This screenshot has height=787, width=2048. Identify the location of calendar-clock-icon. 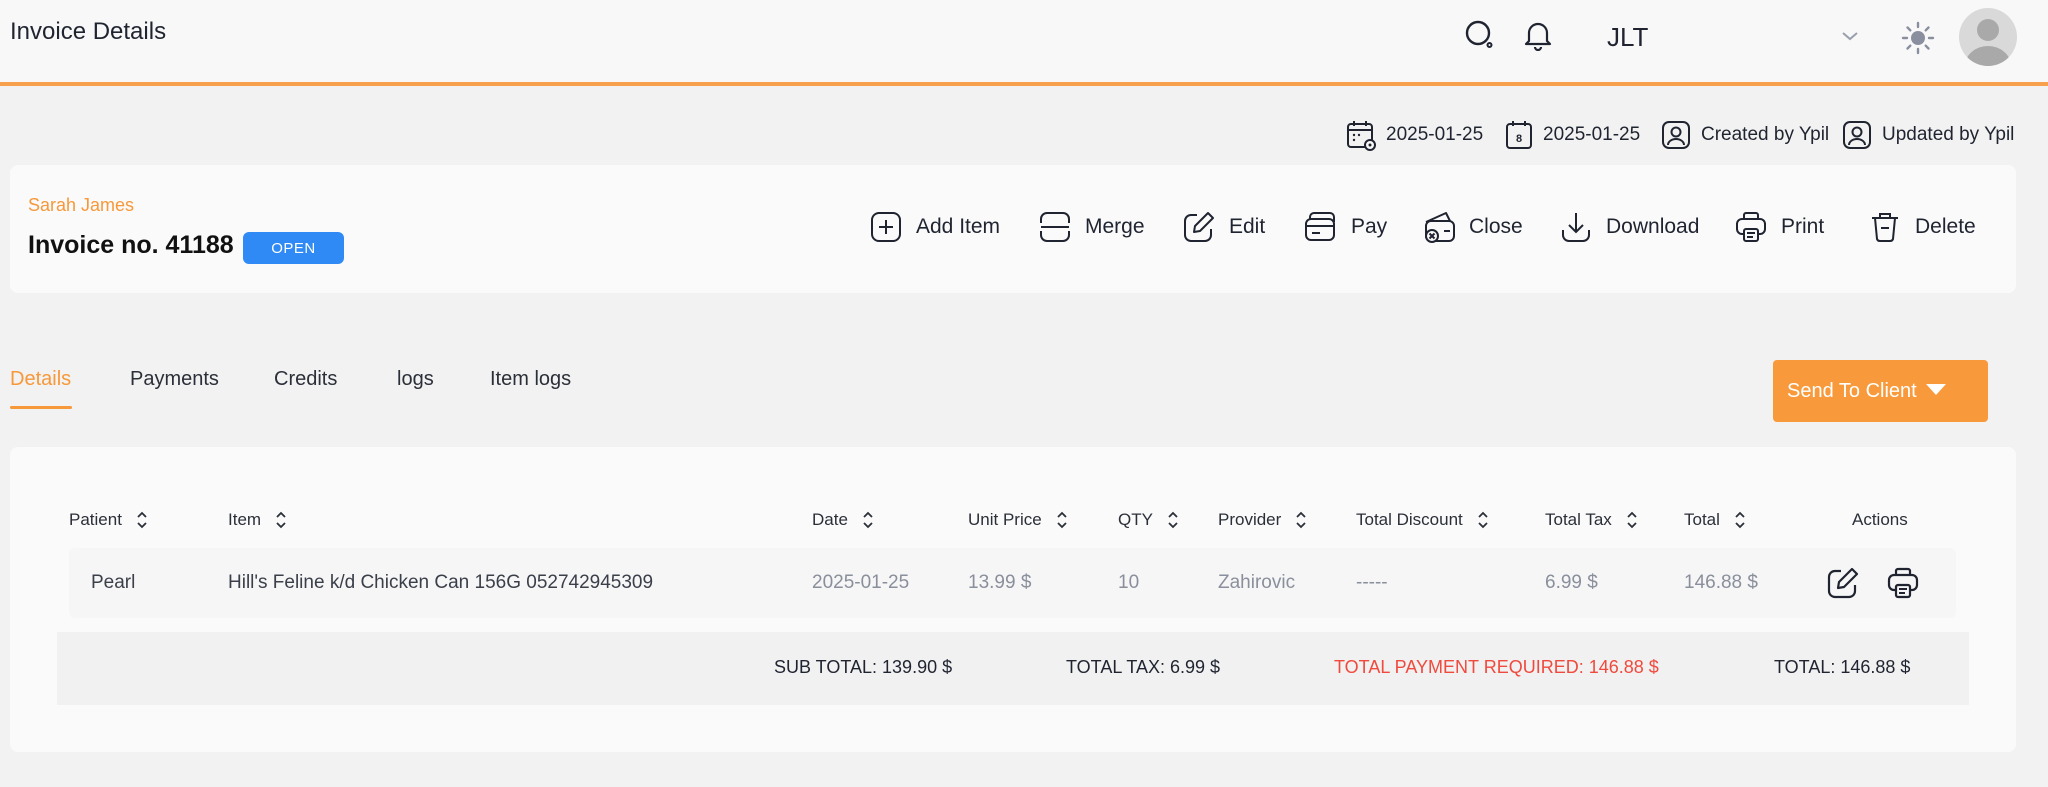
(1361, 136).